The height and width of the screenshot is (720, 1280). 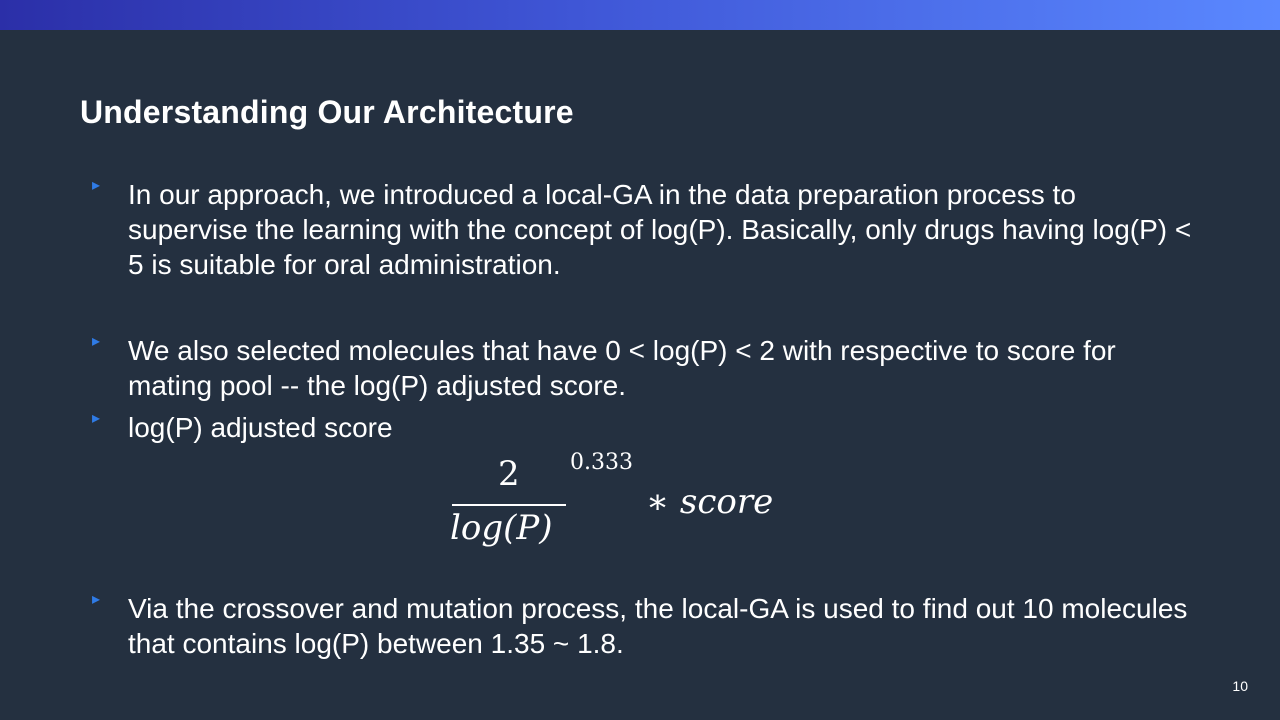 What do you see at coordinates (260, 427) in the screenshot?
I see `bullet-text: log(P) adjusted score` at bounding box center [260, 427].